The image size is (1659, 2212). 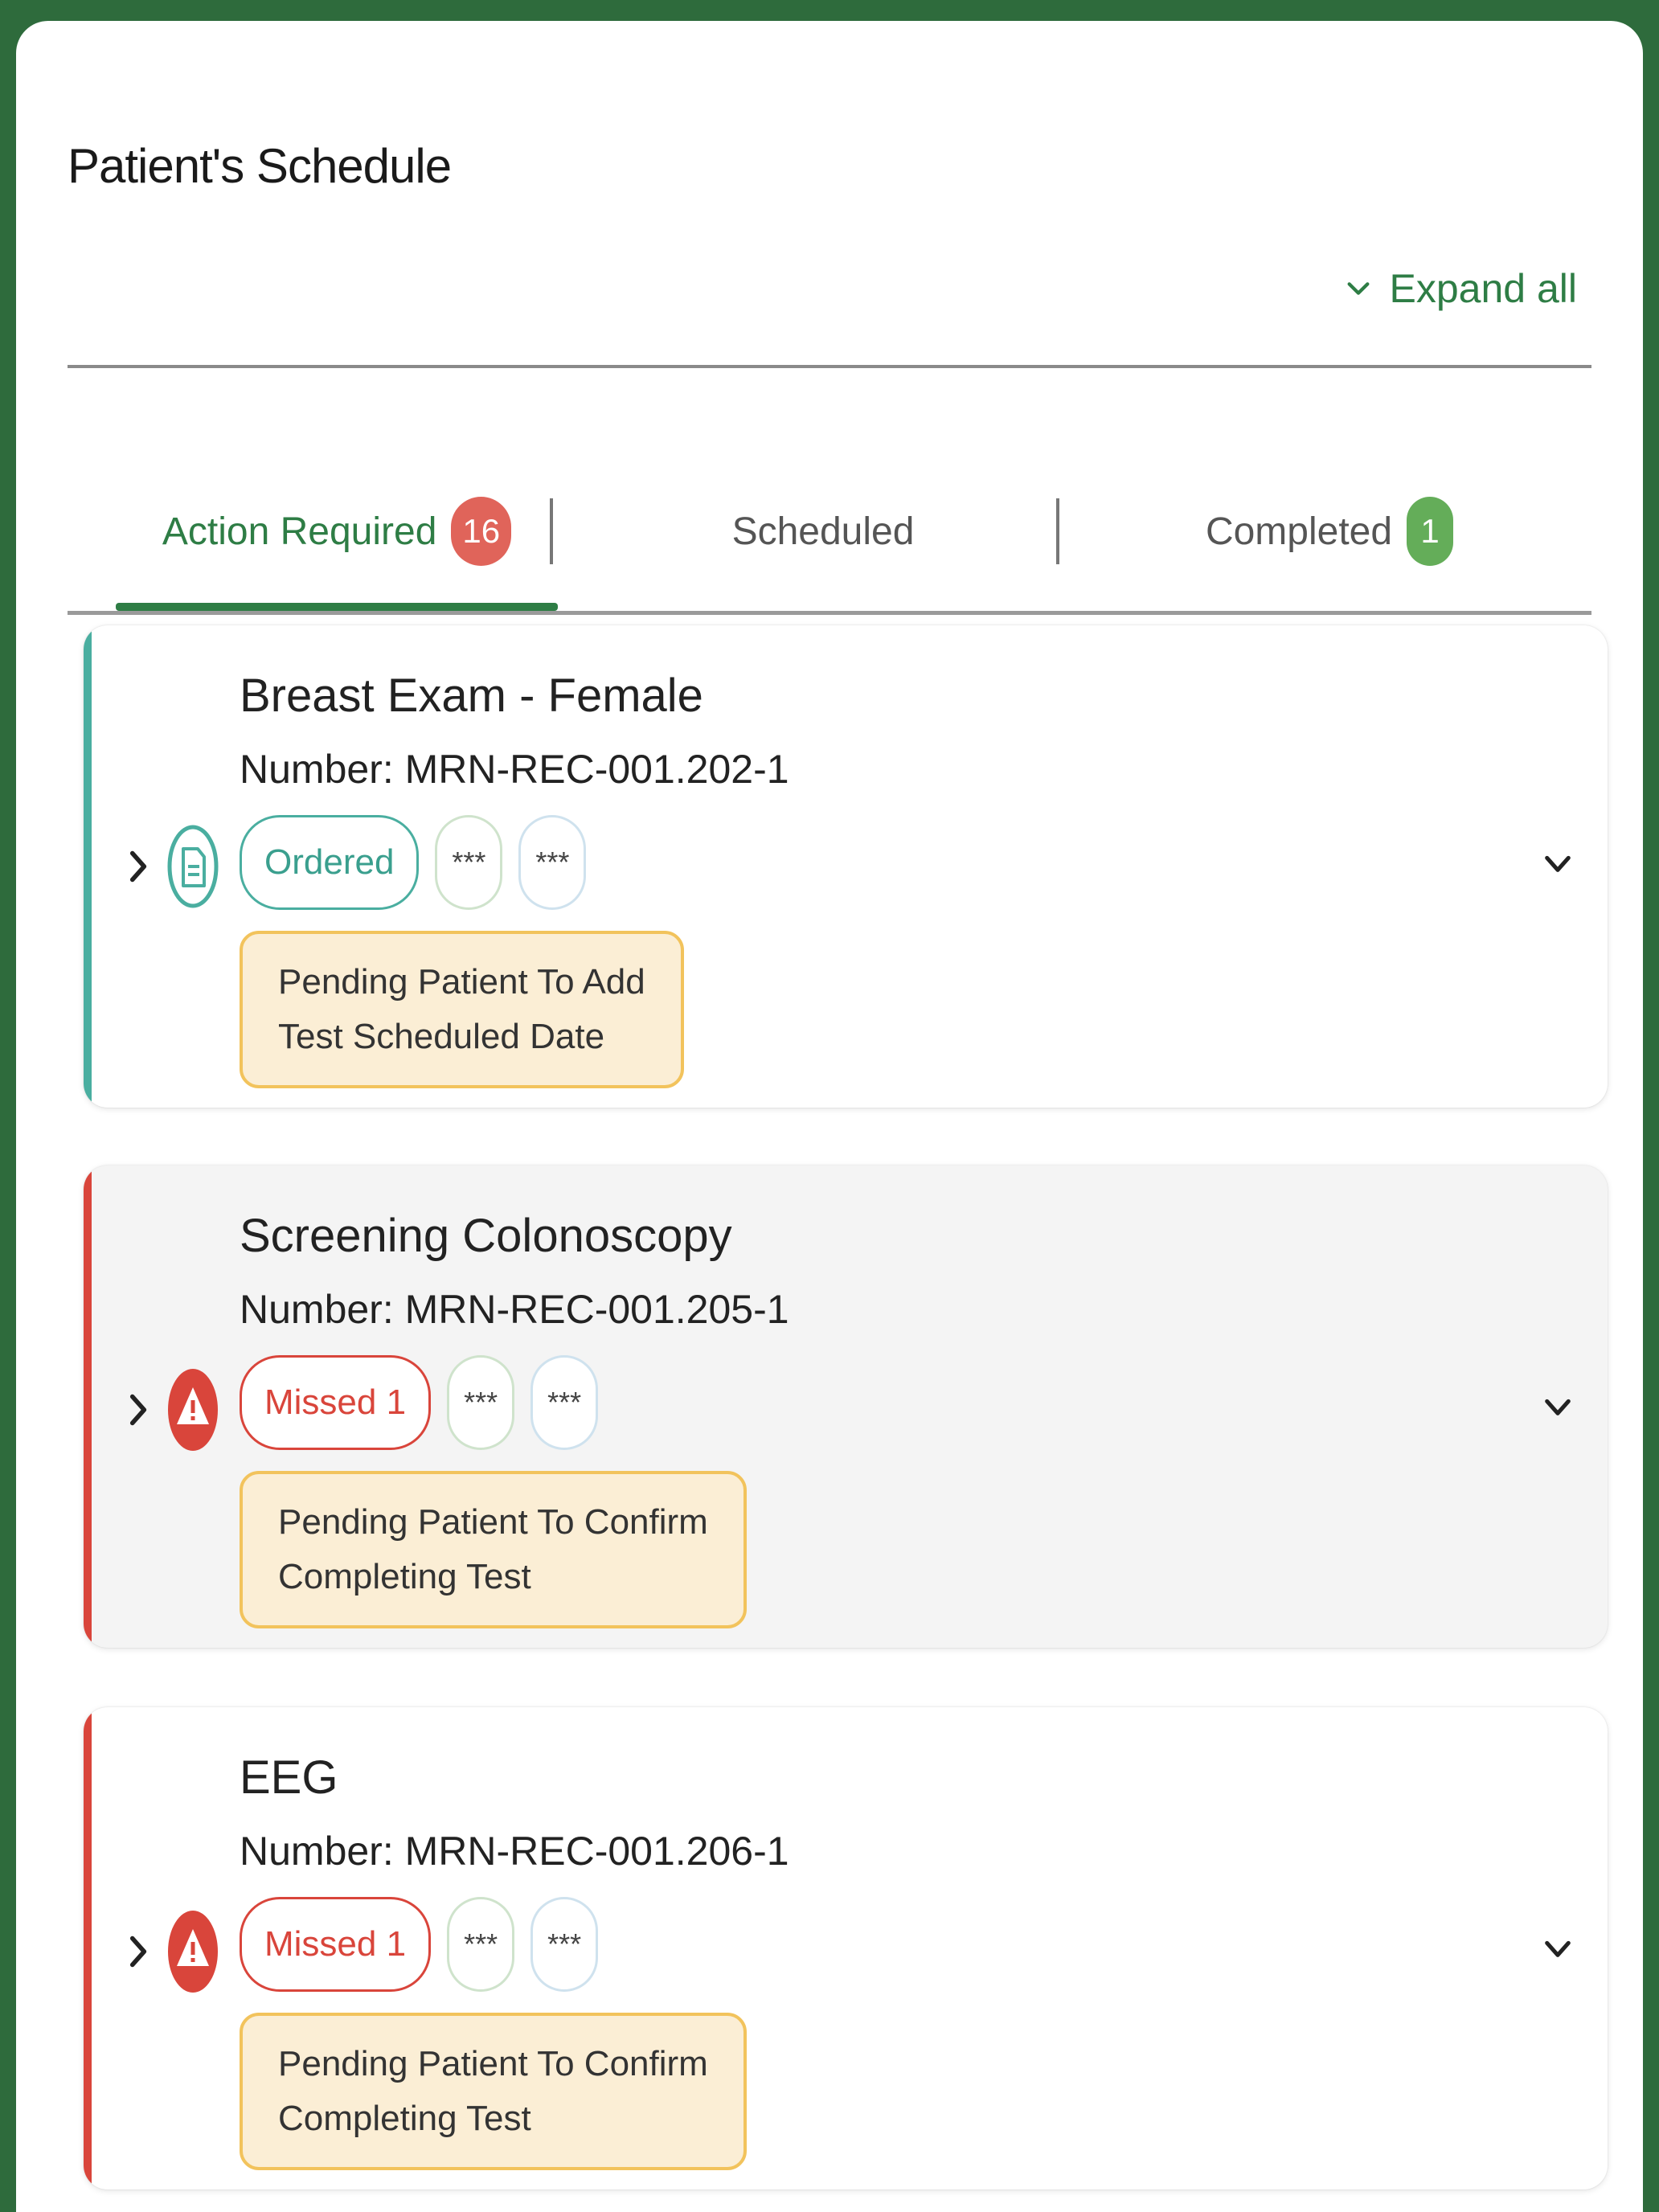 I want to click on count-badge: 16, so click(x=481, y=531).